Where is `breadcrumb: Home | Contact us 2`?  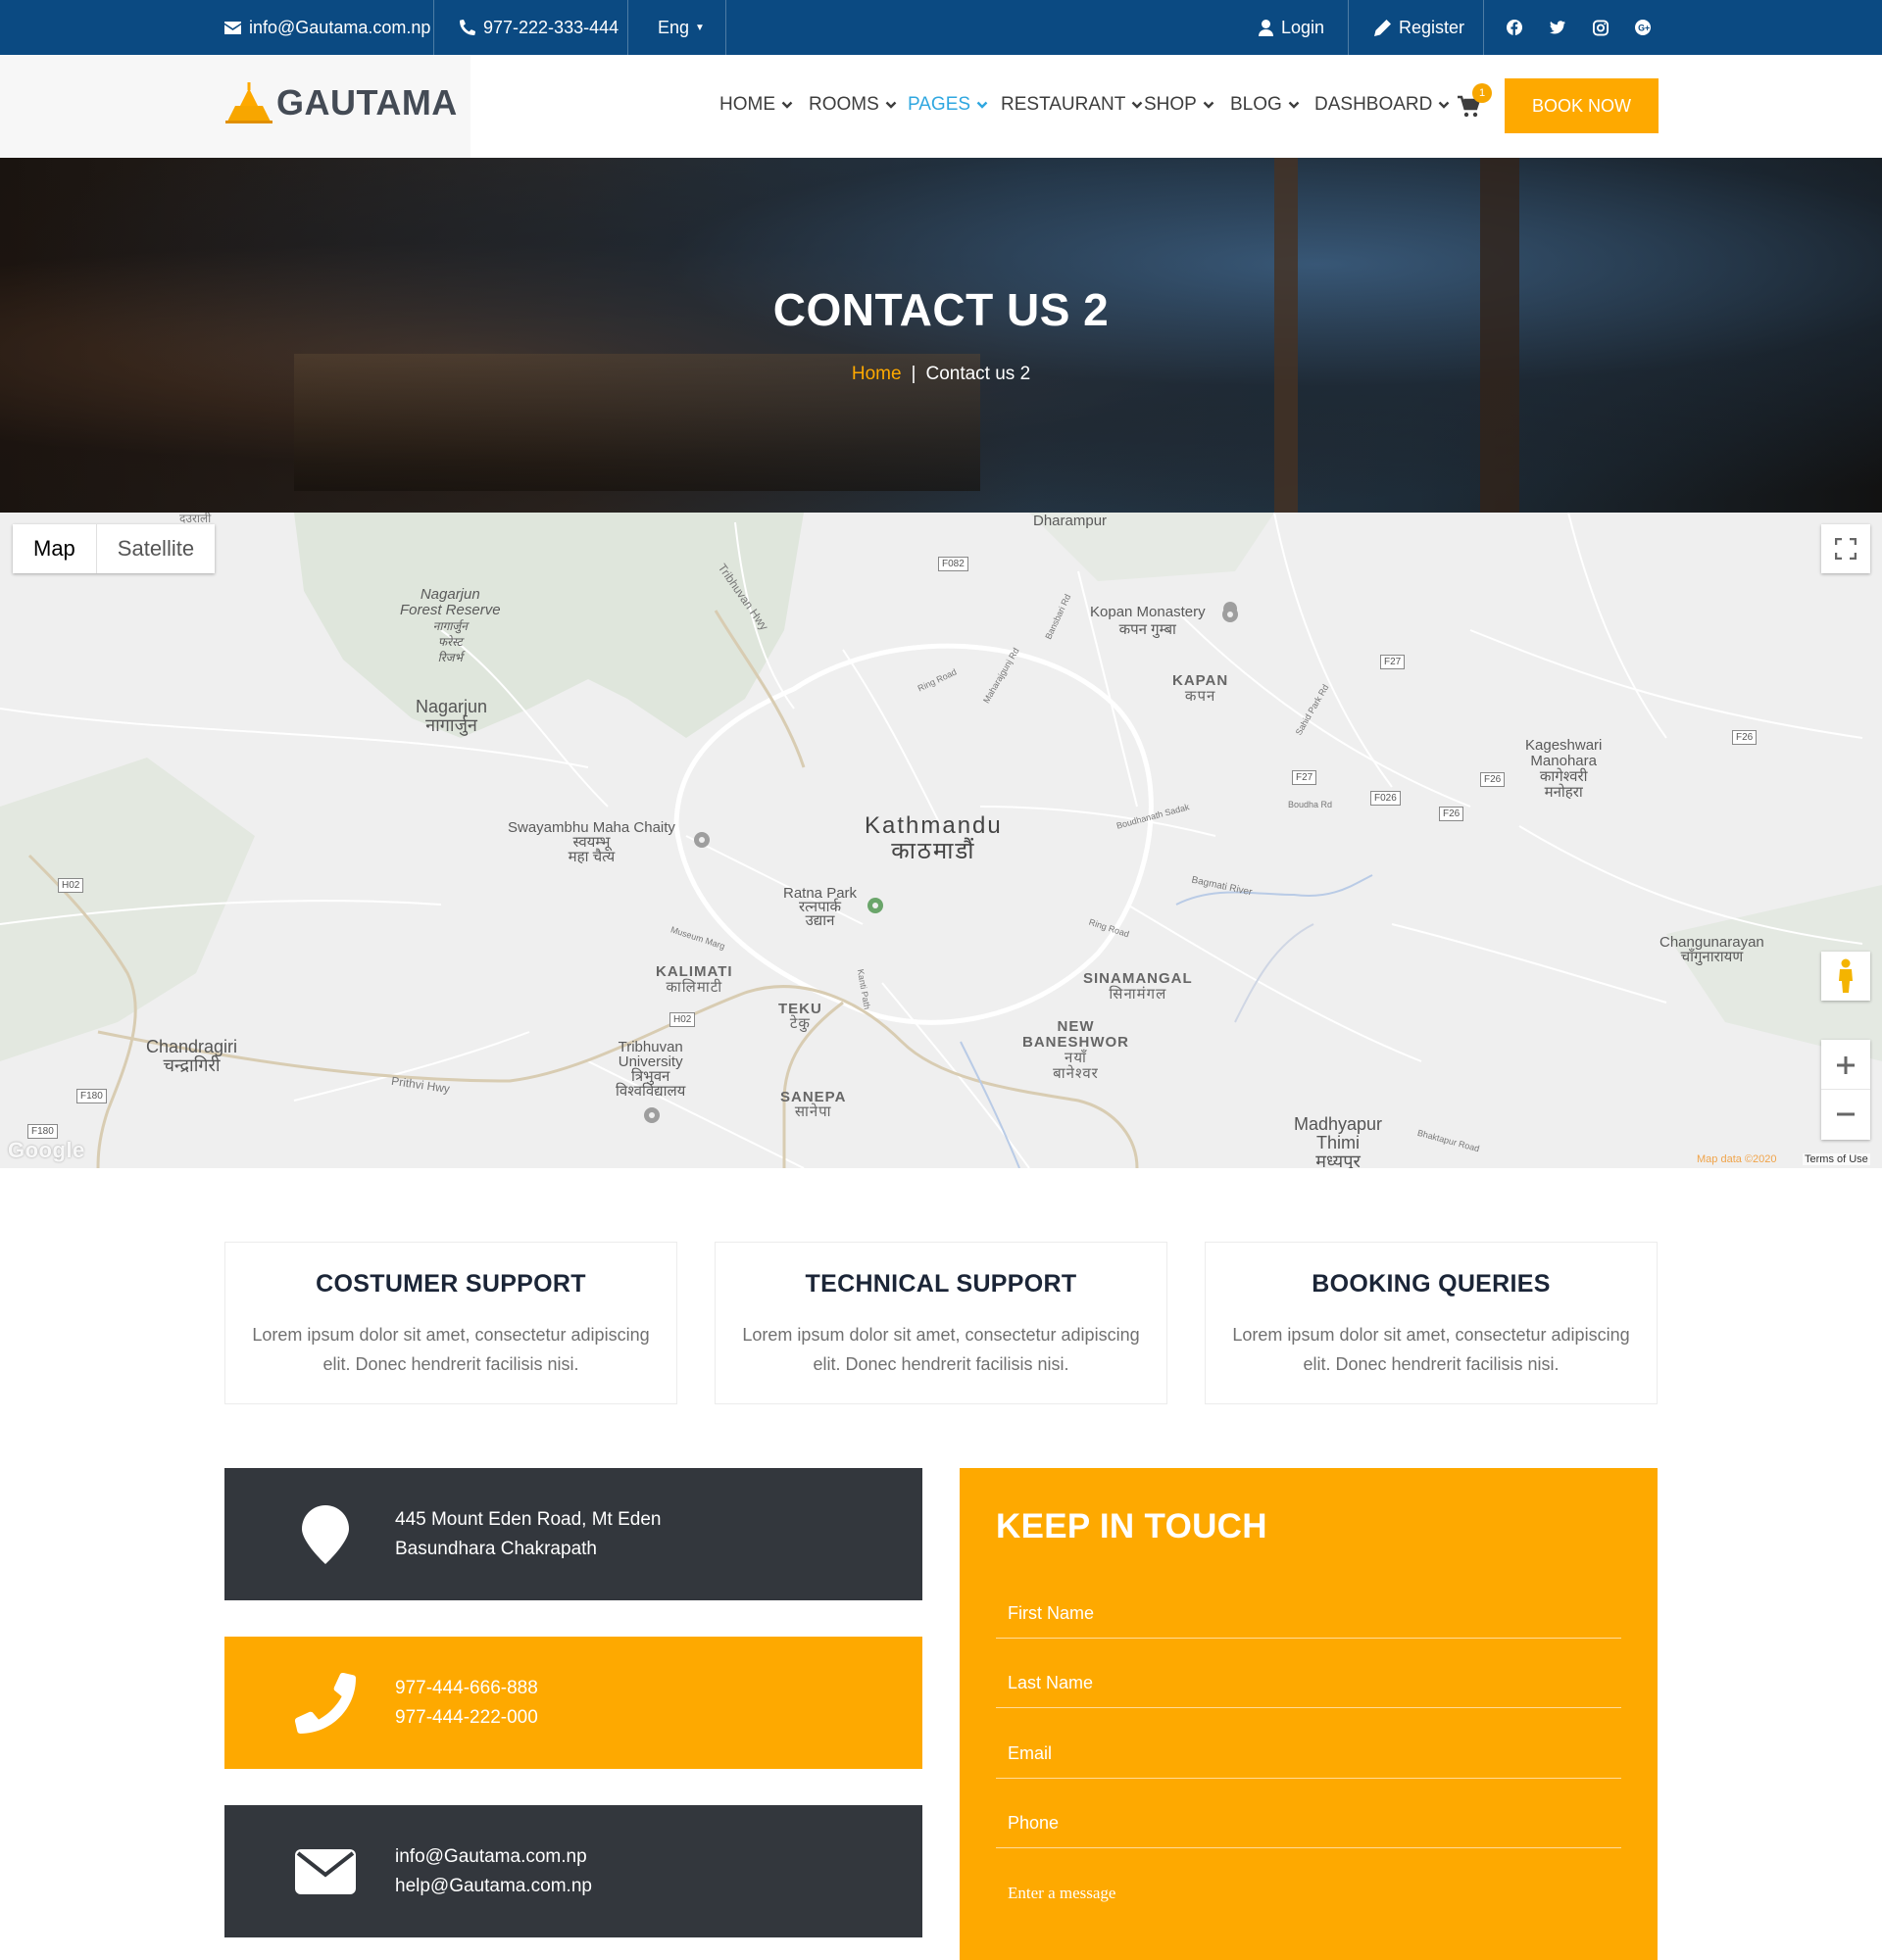 breadcrumb: Home | Contact us 2 is located at coordinates (941, 374).